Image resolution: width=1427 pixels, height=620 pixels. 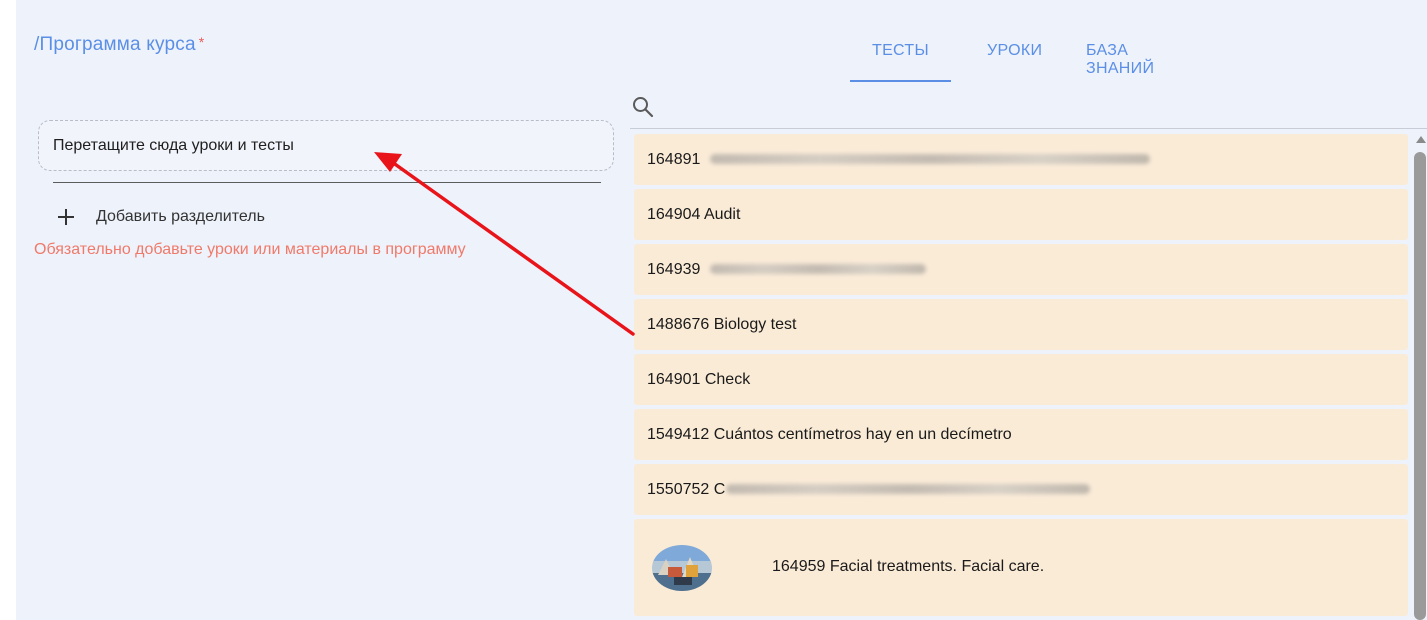 I want to click on dropzone-hint: Перетащите сюда уроки и тесты, so click(x=173, y=145).